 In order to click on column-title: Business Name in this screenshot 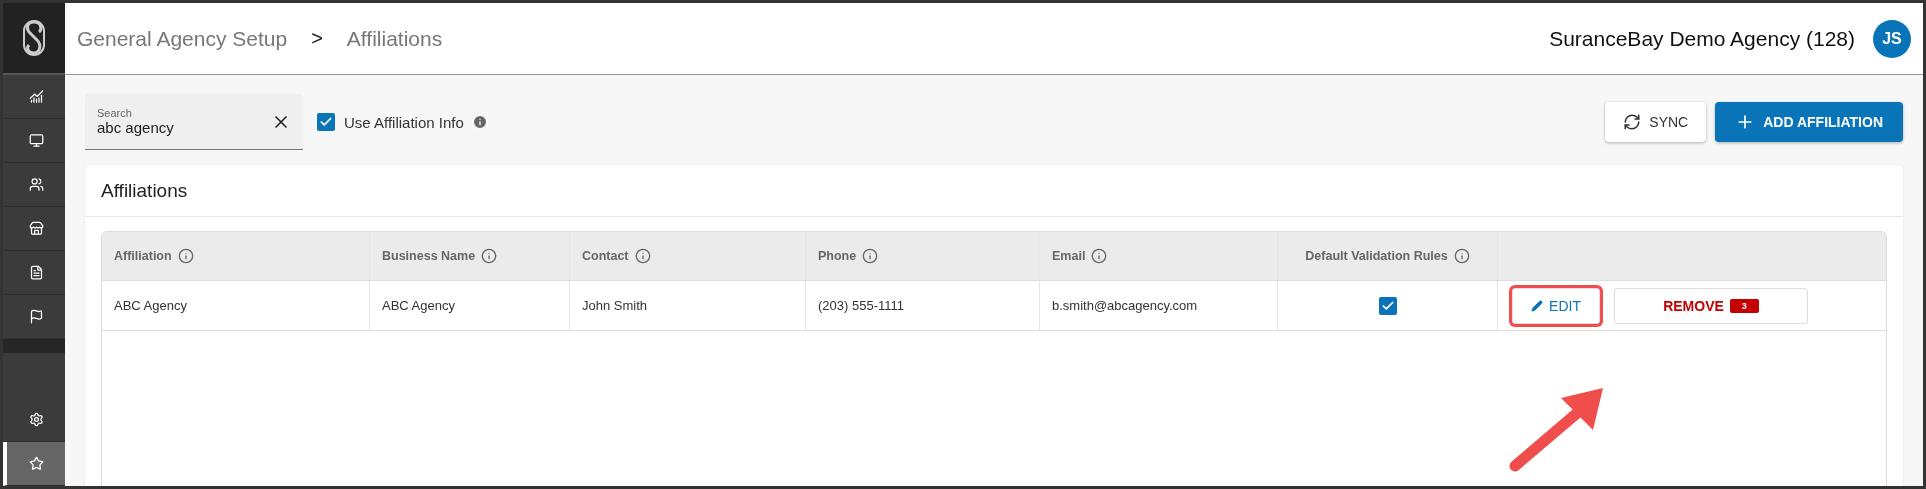, I will do `click(429, 256)`.